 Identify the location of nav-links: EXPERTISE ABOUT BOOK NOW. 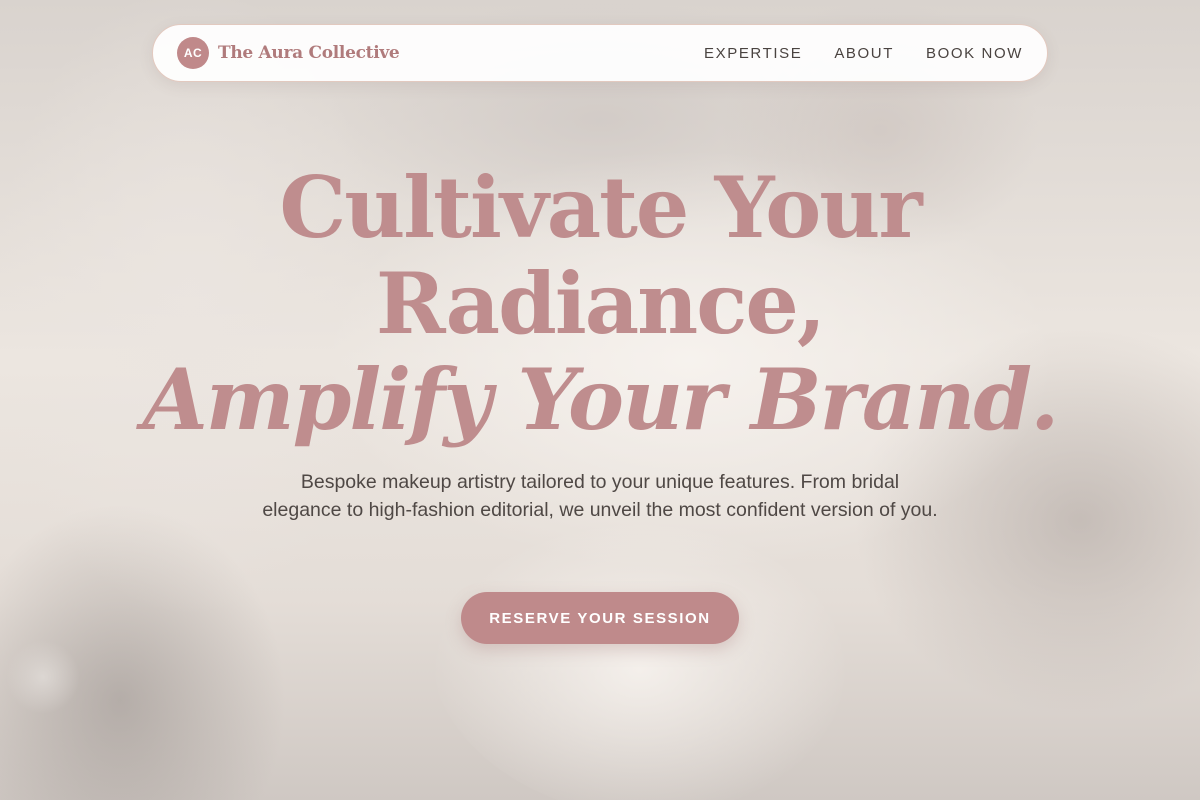
(863, 53).